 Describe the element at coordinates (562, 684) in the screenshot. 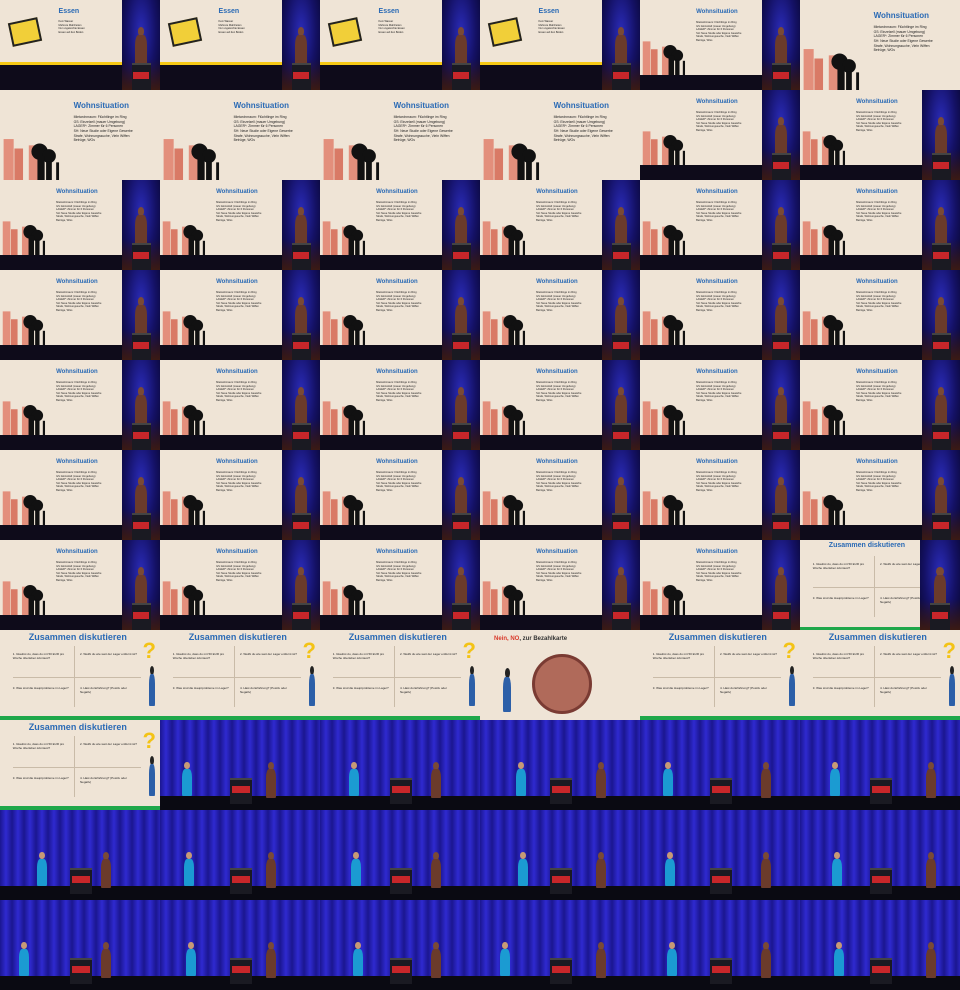

I see `card-collage-illustration` at that location.